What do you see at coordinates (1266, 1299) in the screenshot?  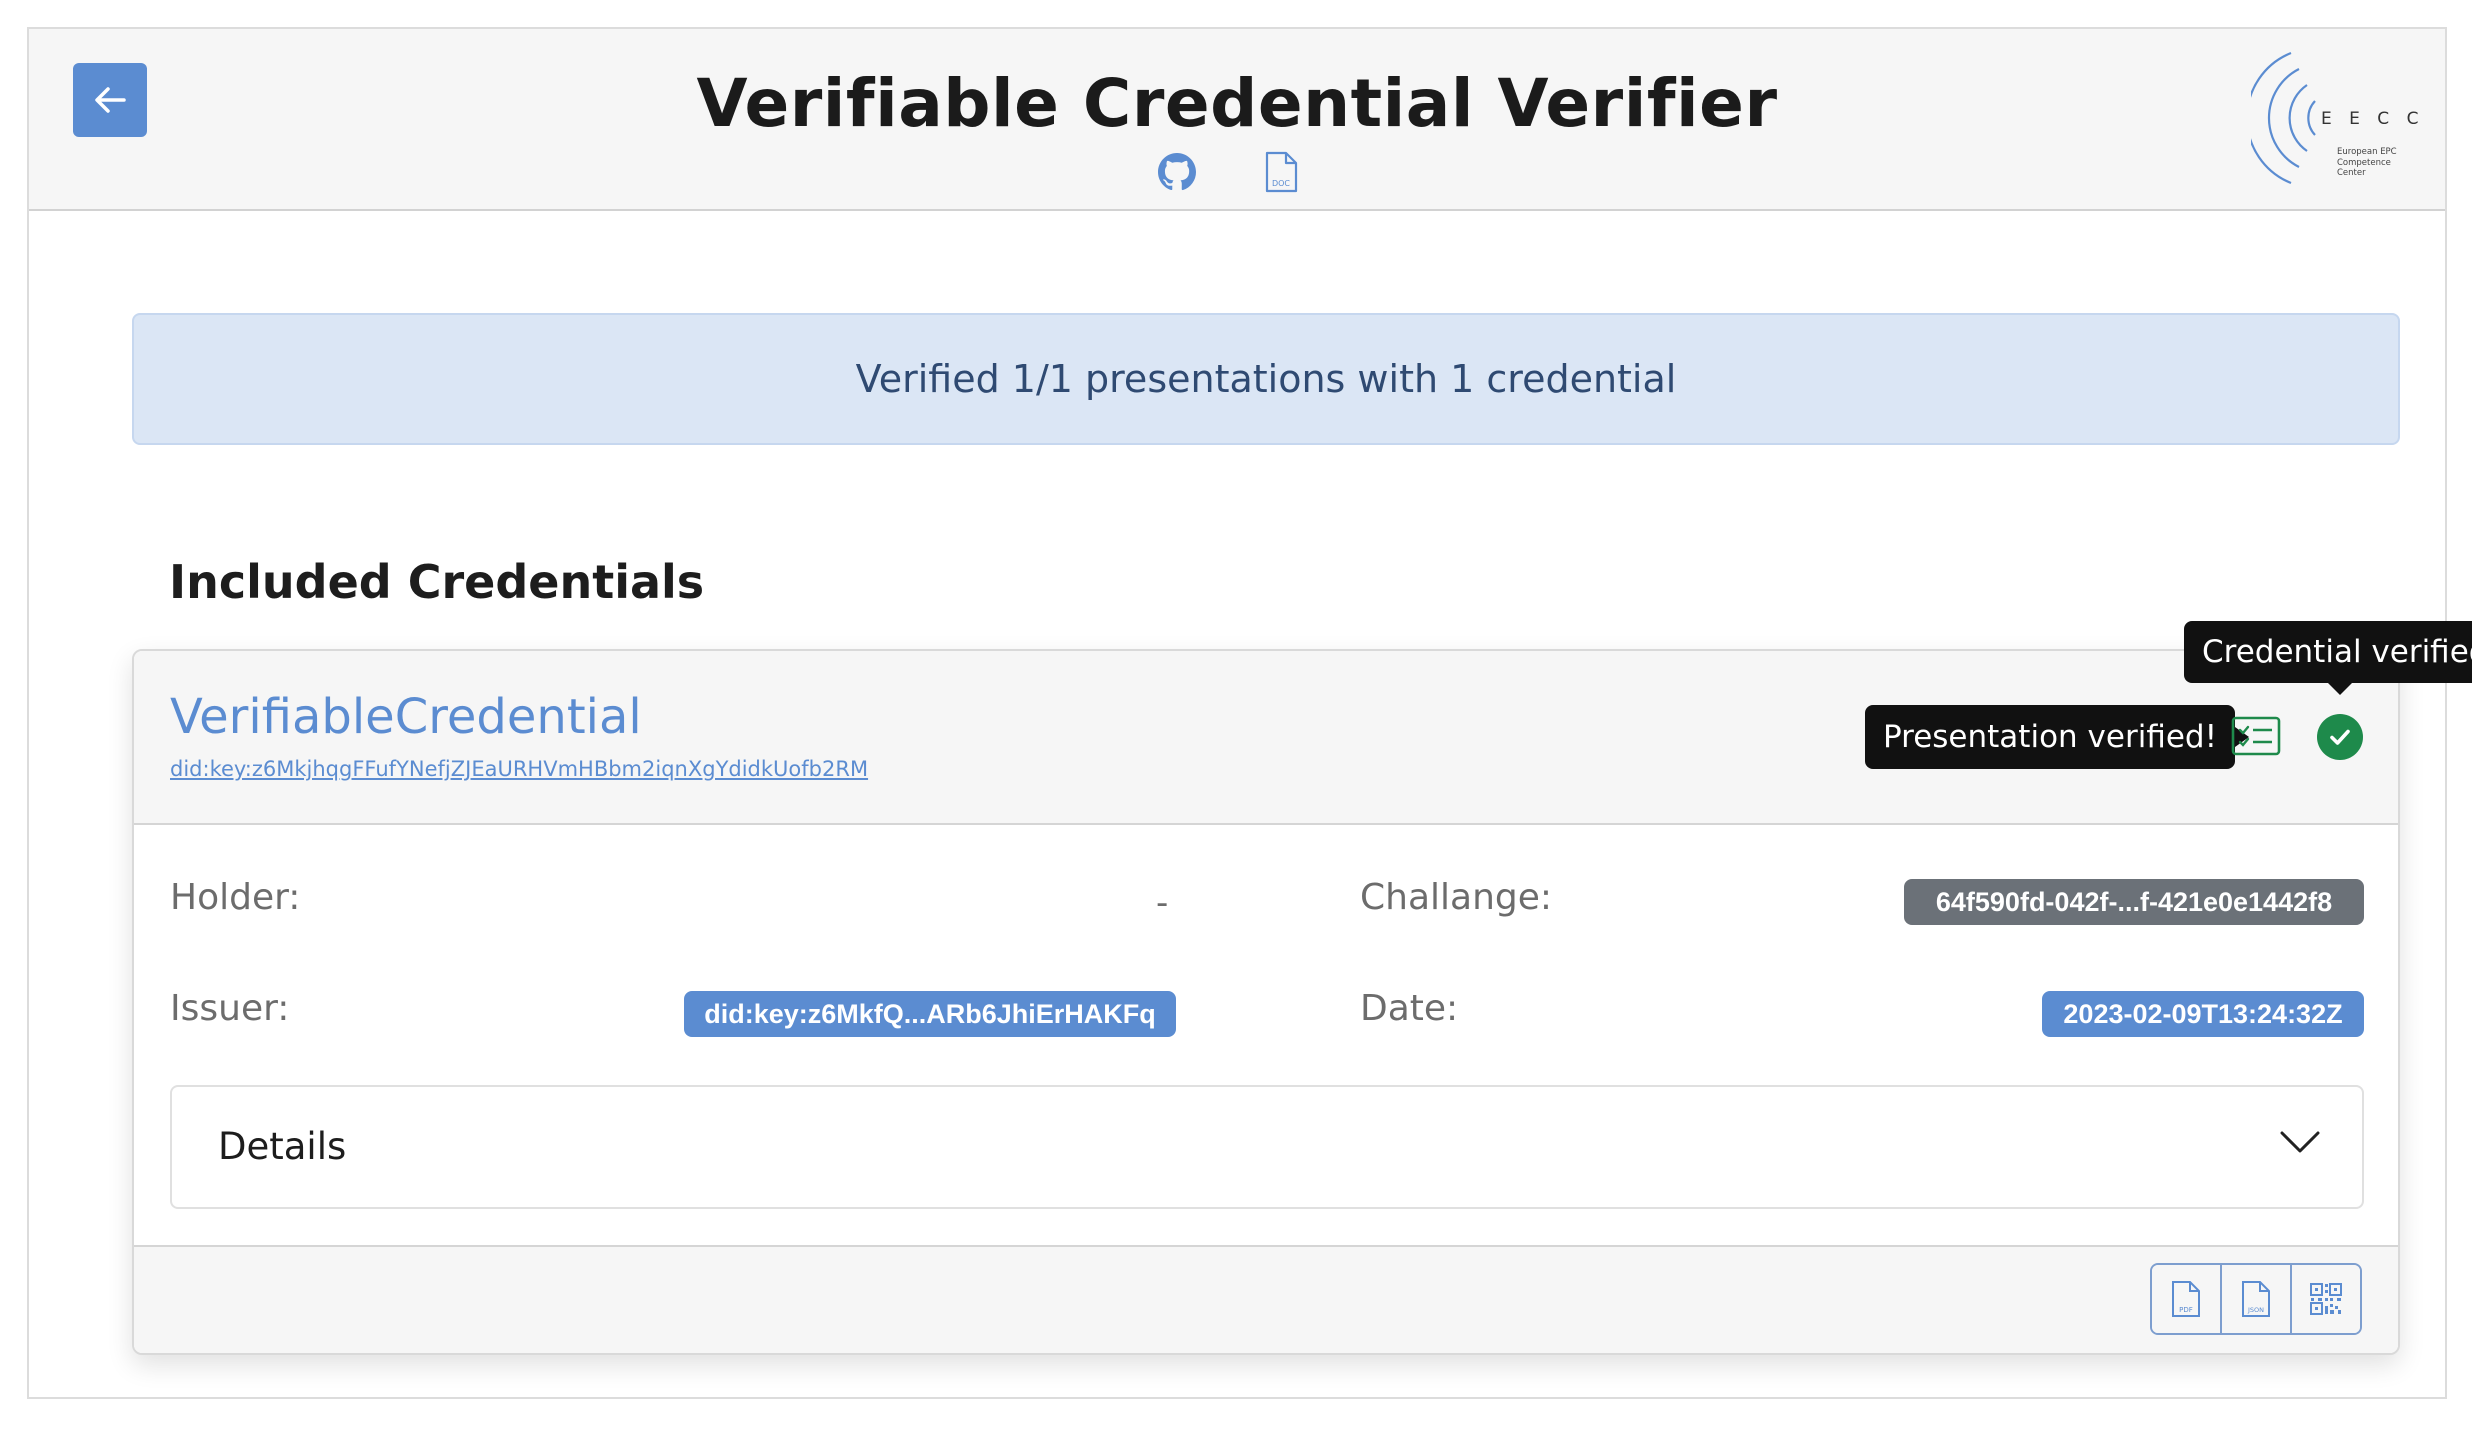 I see `credential-card-footer: PDF JSON` at bounding box center [1266, 1299].